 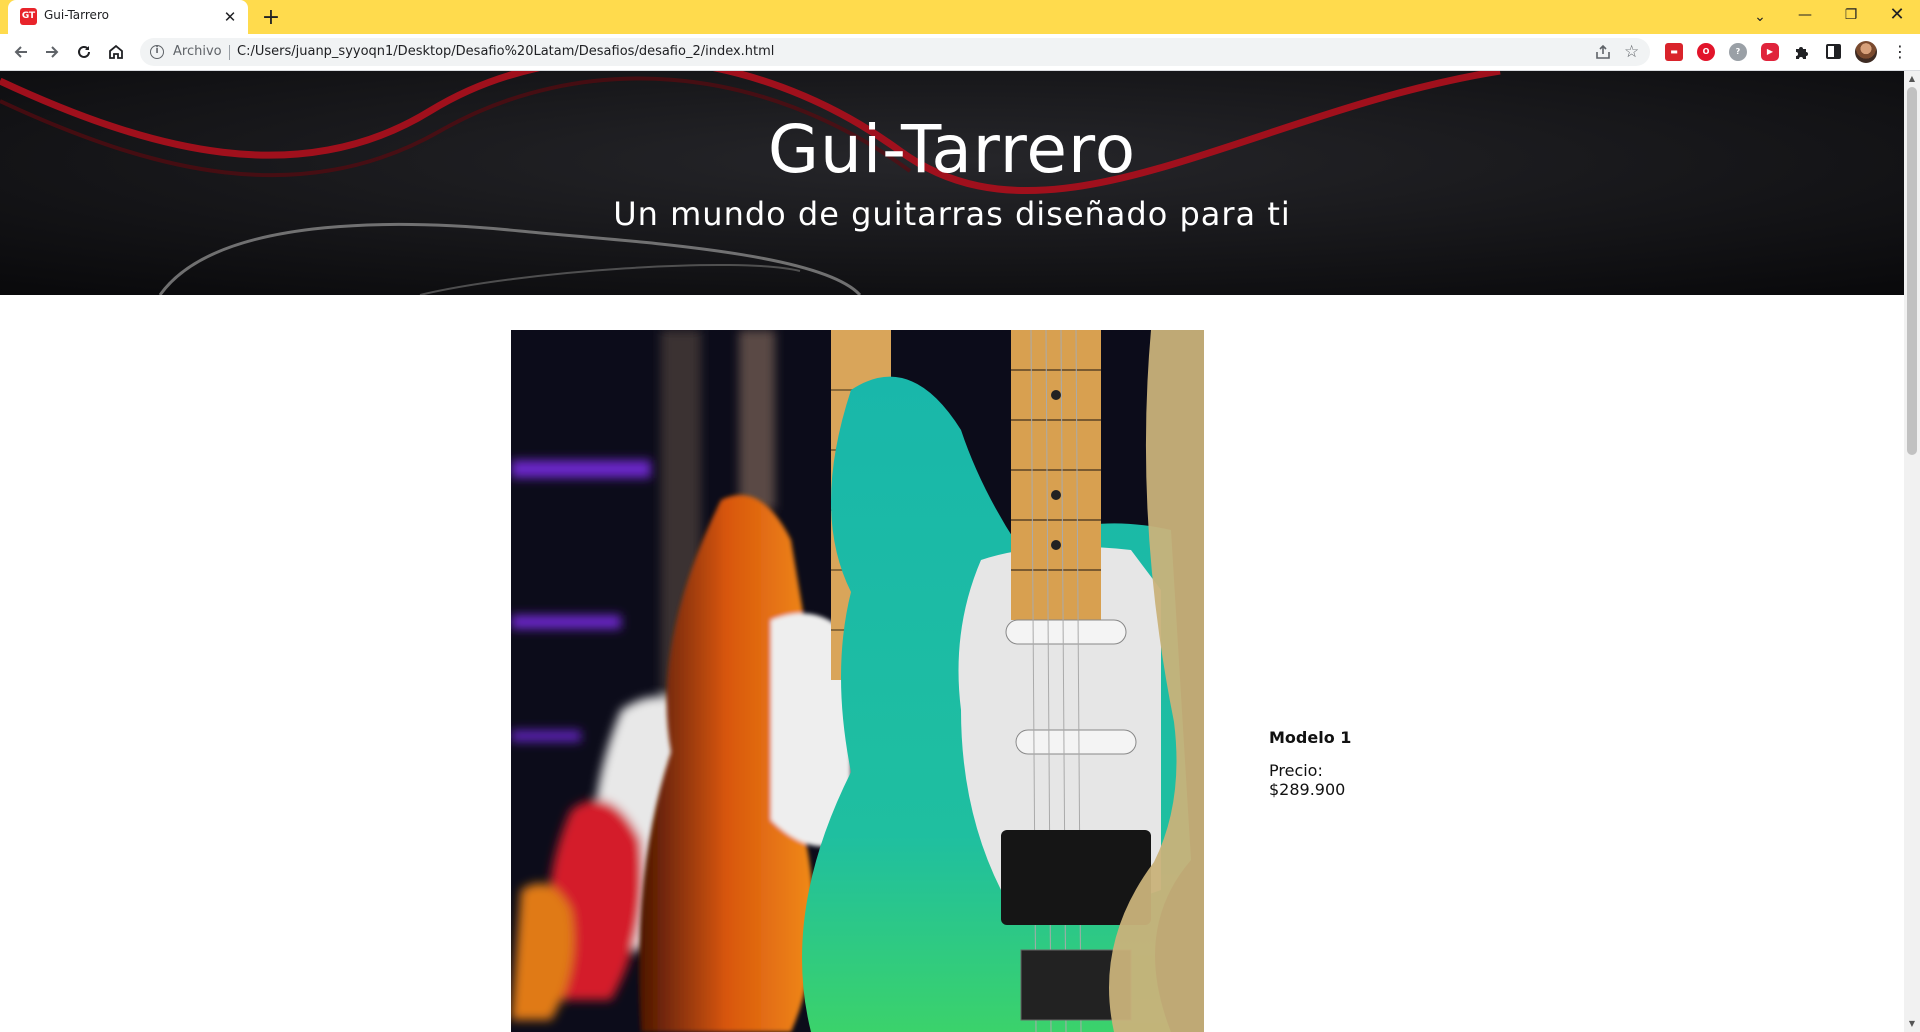 What do you see at coordinates (960, 17) in the screenshot?
I see `tab-strip: GT Gui-Tarrero ✕ + ⌄ — ❐ ✕` at bounding box center [960, 17].